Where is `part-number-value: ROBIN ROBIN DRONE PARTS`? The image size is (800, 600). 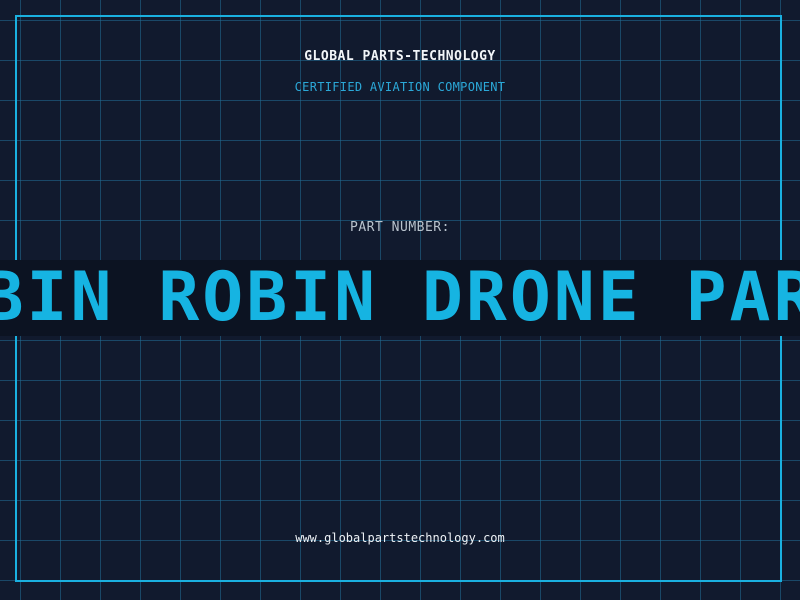
part-number-value: ROBIN ROBIN DRONE PARTS is located at coordinates (400, 298).